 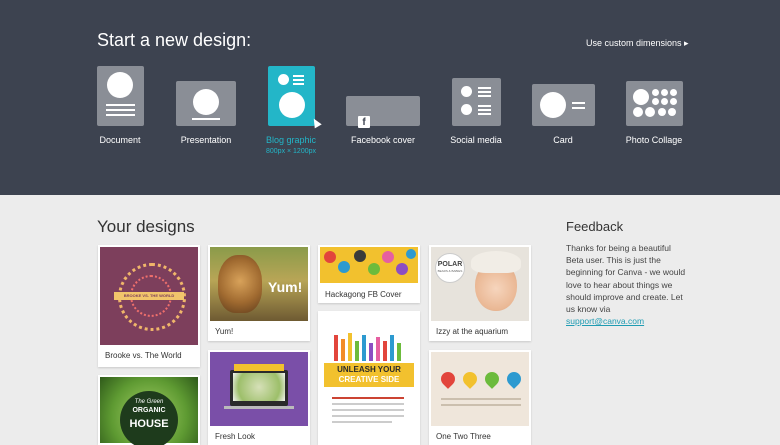 I want to click on design-caption: Brooke vs. The World, so click(x=143, y=355).